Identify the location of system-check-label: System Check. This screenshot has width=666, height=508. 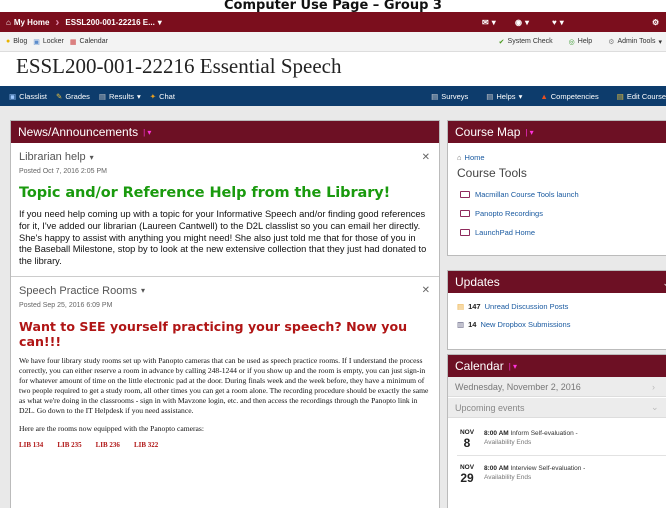
(530, 41).